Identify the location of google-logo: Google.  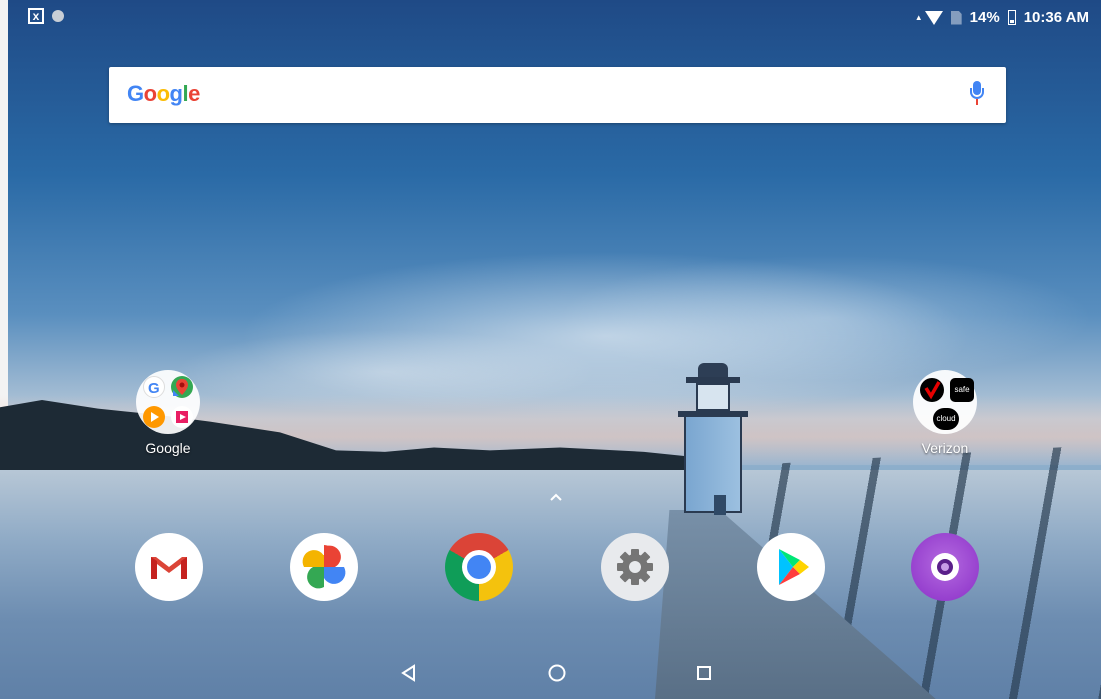
(163, 93).